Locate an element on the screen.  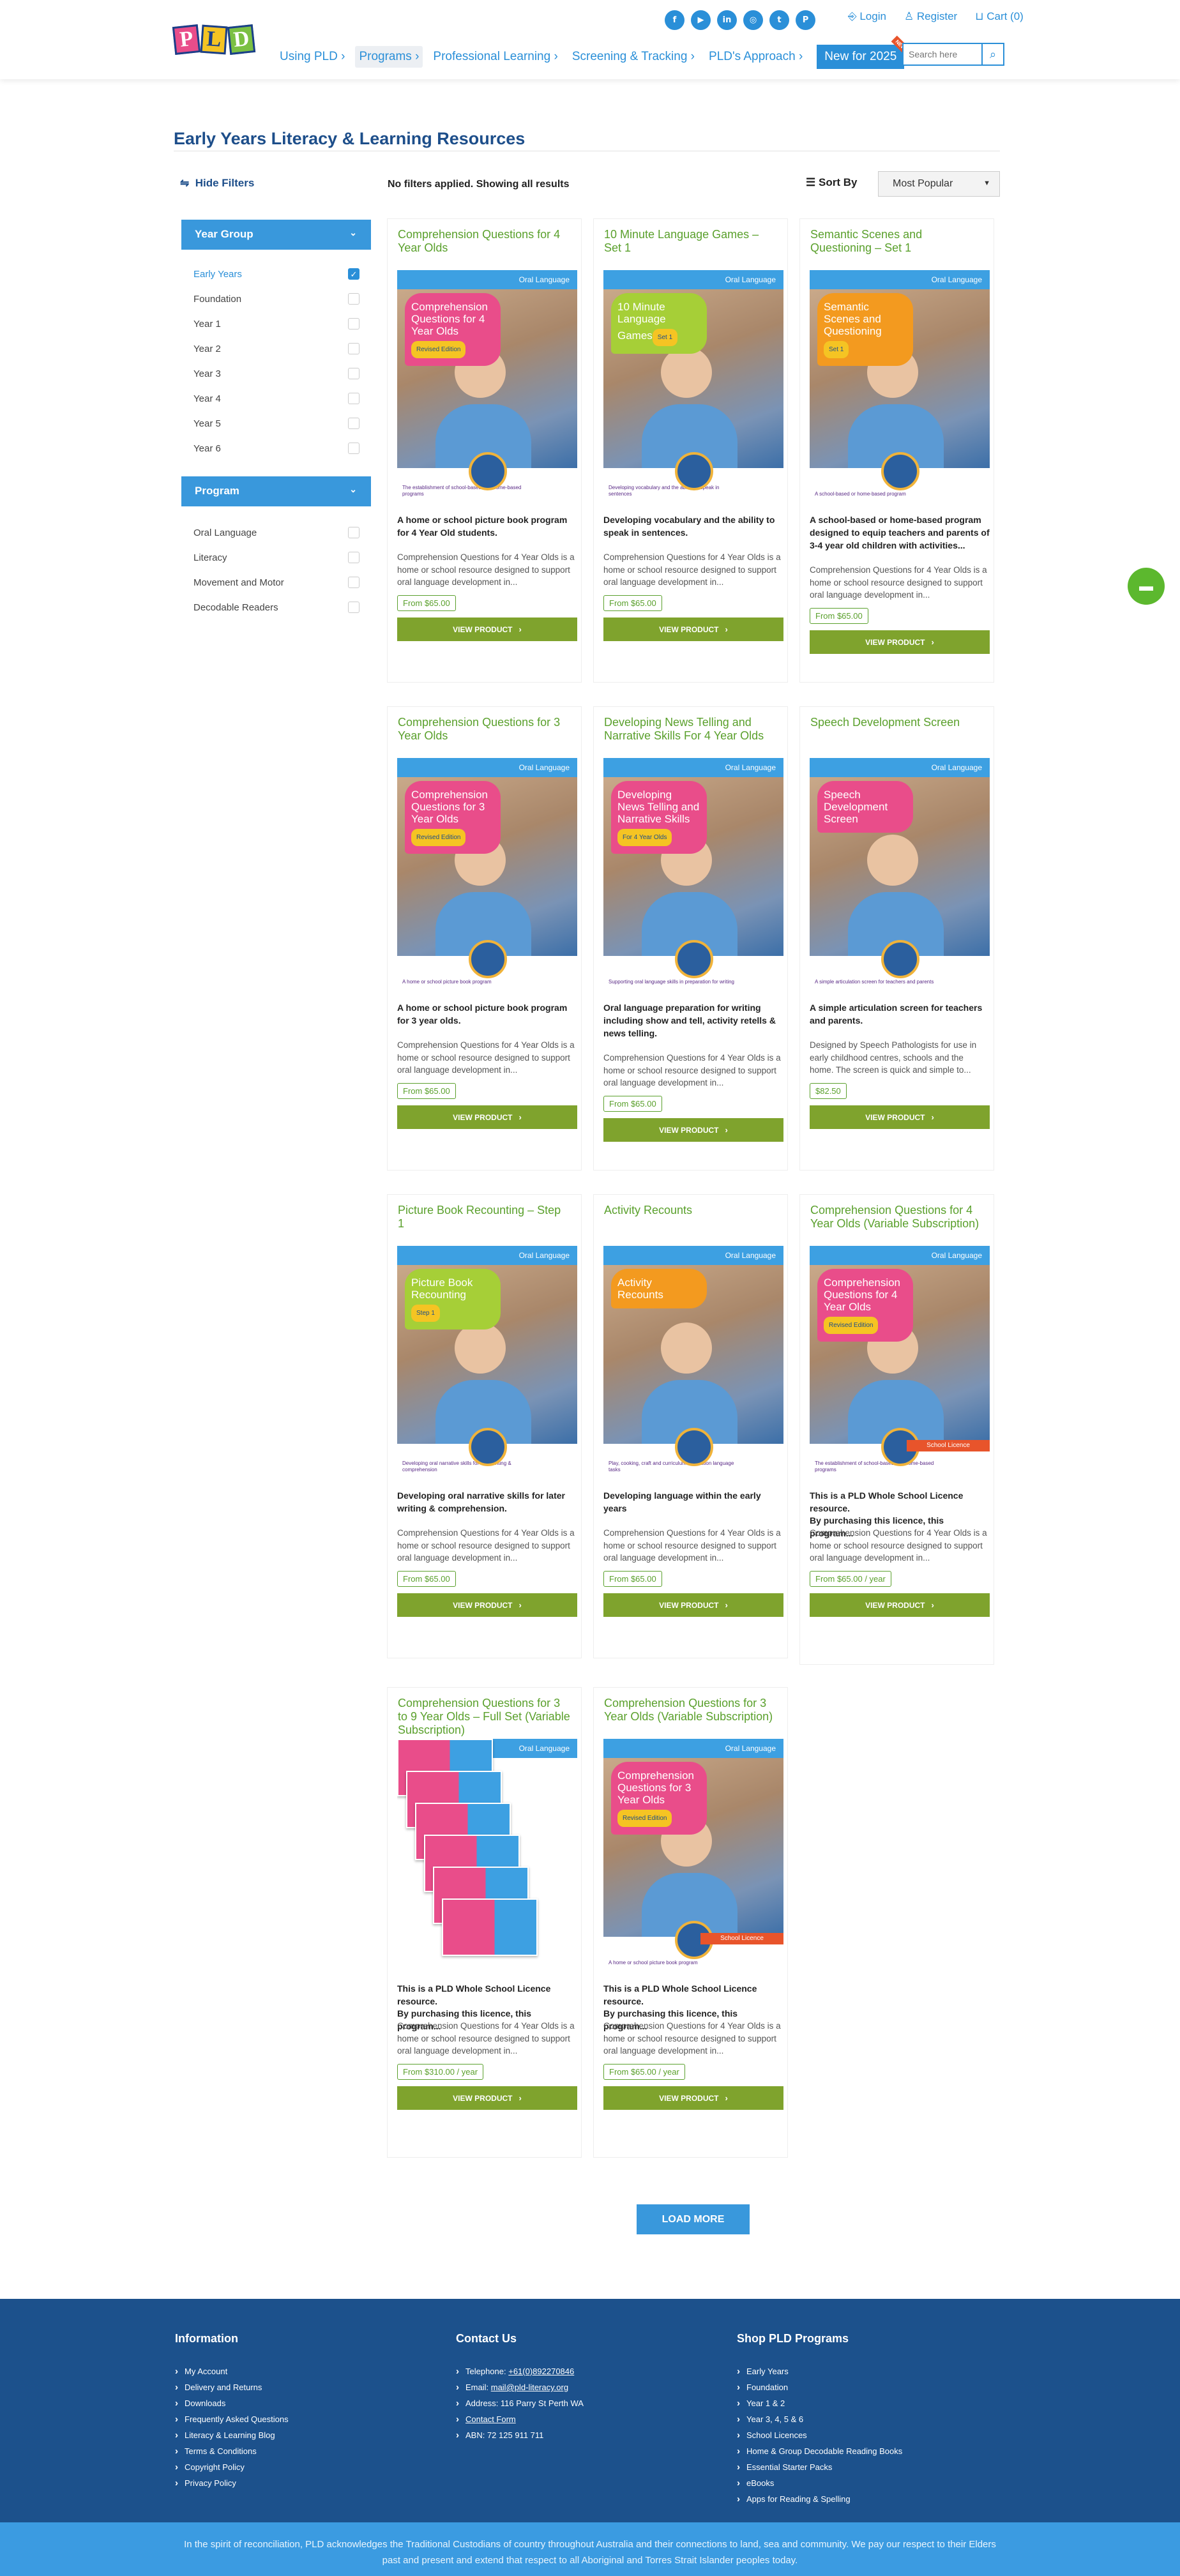
product-cover-image: Oral Language is located at coordinates (487, 1855).